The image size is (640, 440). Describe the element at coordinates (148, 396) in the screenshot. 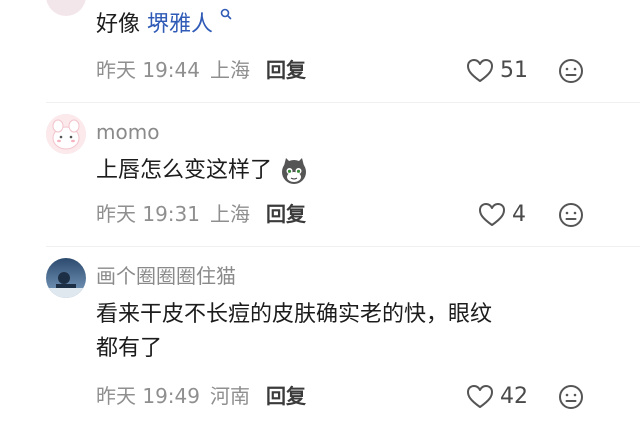

I see `comment-time: 昨天 19:49` at that location.